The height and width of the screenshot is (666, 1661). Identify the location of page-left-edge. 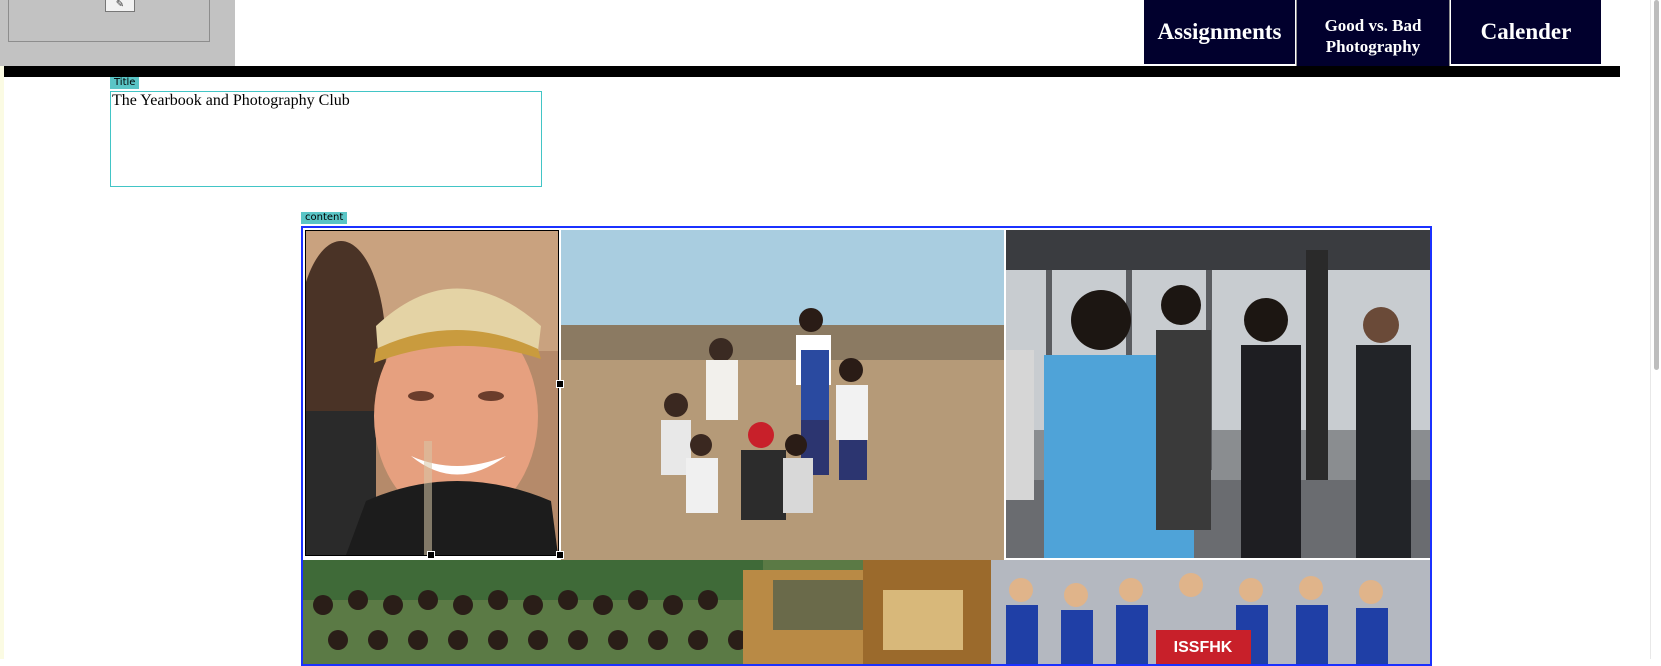
(2, 329).